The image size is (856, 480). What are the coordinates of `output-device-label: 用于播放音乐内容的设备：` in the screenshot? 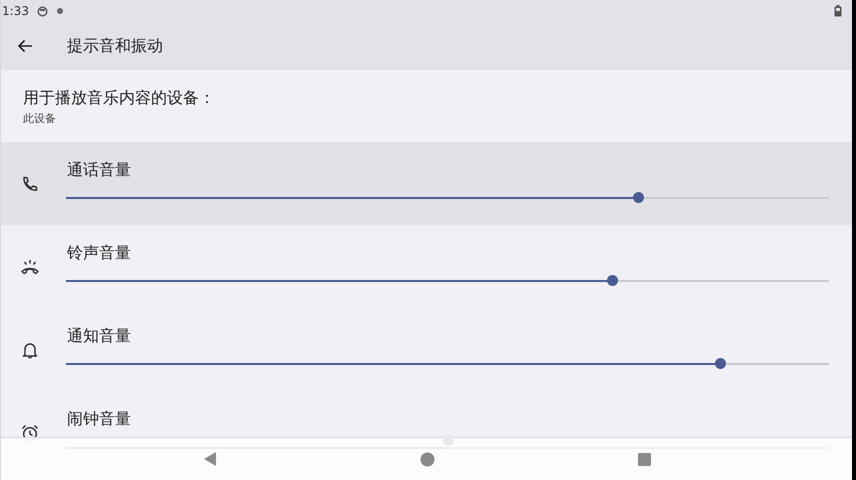 It's located at (119, 98).